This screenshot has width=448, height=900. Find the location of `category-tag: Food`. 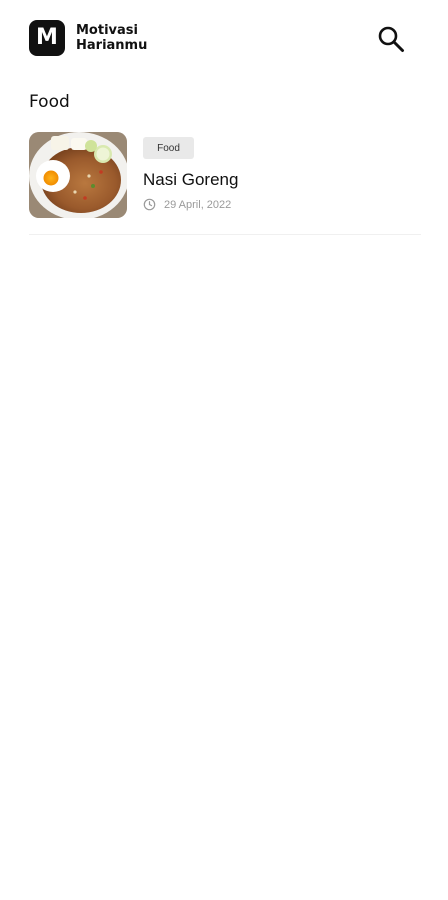

category-tag: Food is located at coordinates (168, 148).